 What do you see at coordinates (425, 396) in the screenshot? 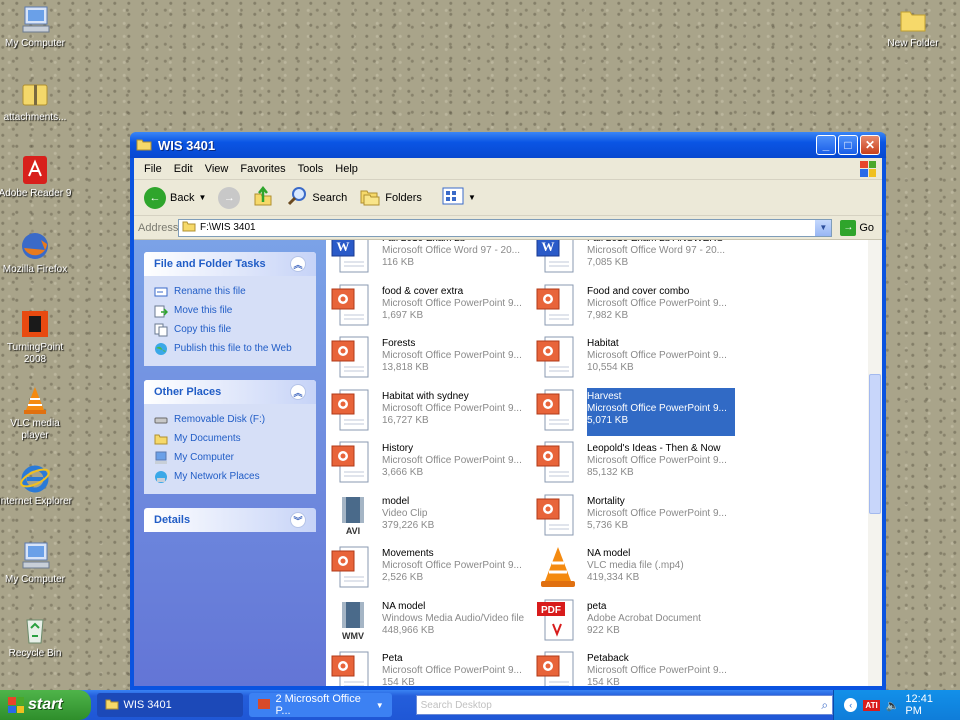
I see `file-name: Habitat with sydney` at bounding box center [425, 396].